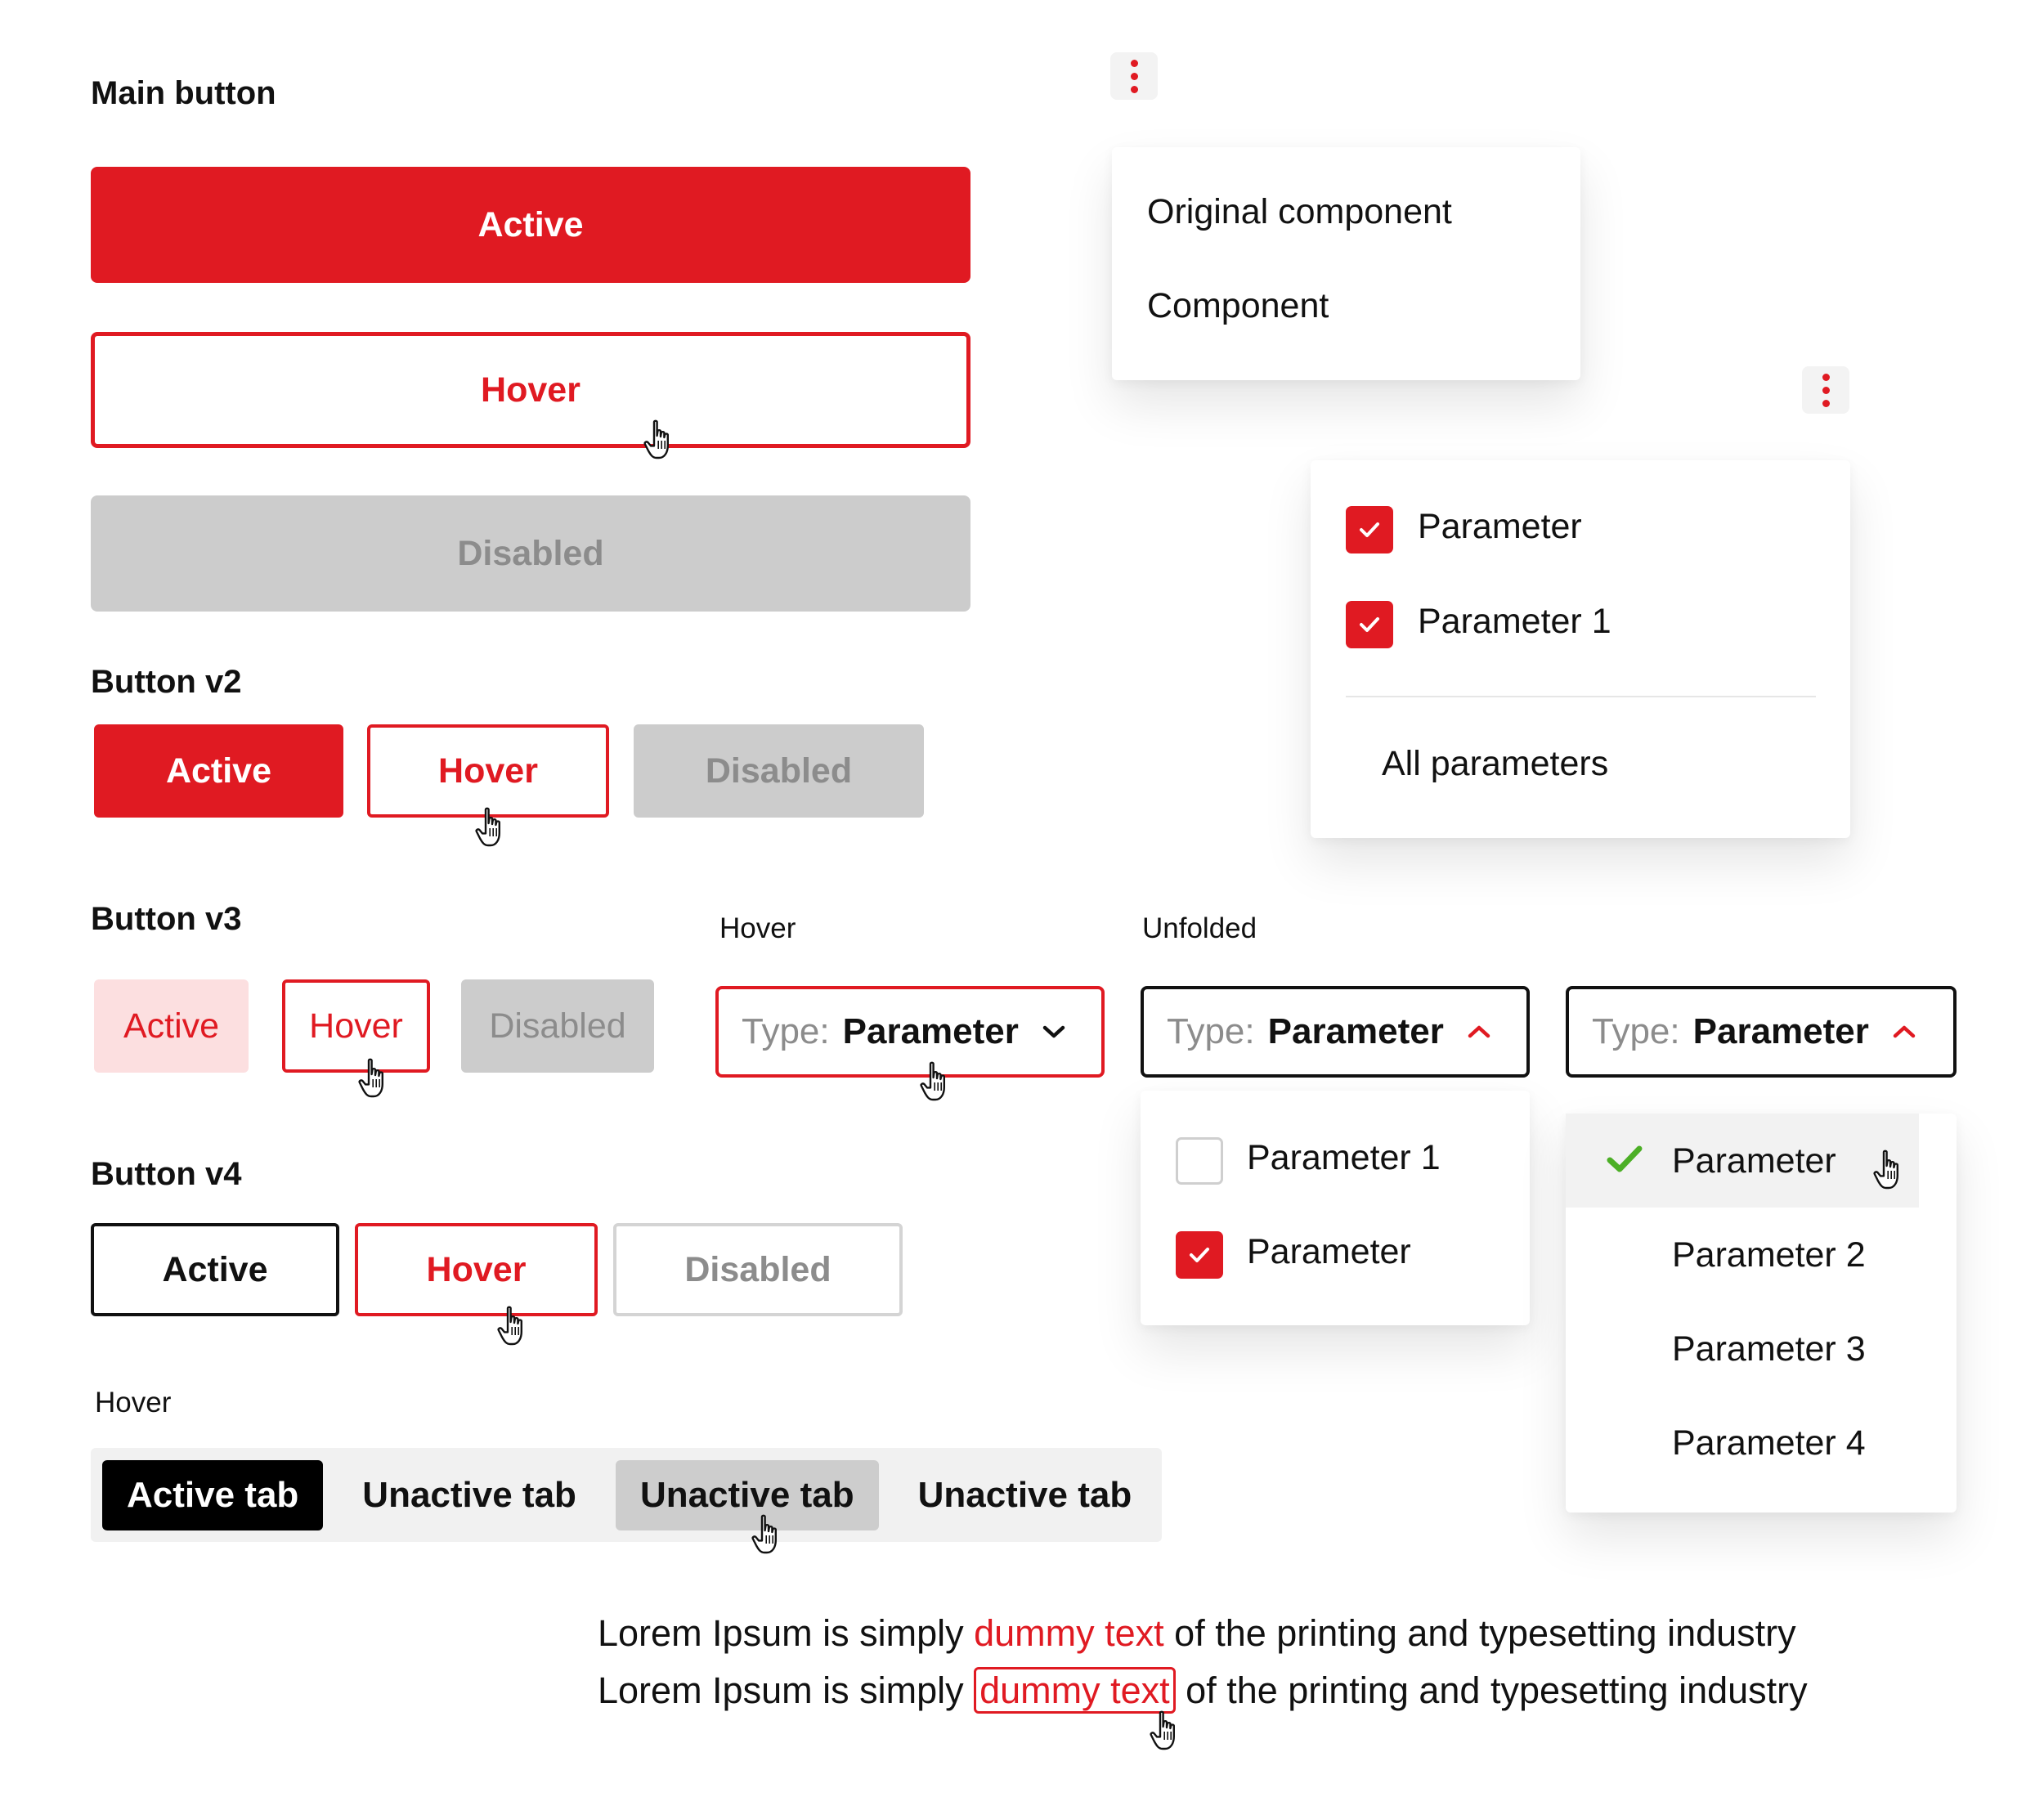 Image resolution: width=2044 pixels, height=1815 pixels. Describe the element at coordinates (1769, 1443) in the screenshot. I see `select-option: Parameter 4` at that location.